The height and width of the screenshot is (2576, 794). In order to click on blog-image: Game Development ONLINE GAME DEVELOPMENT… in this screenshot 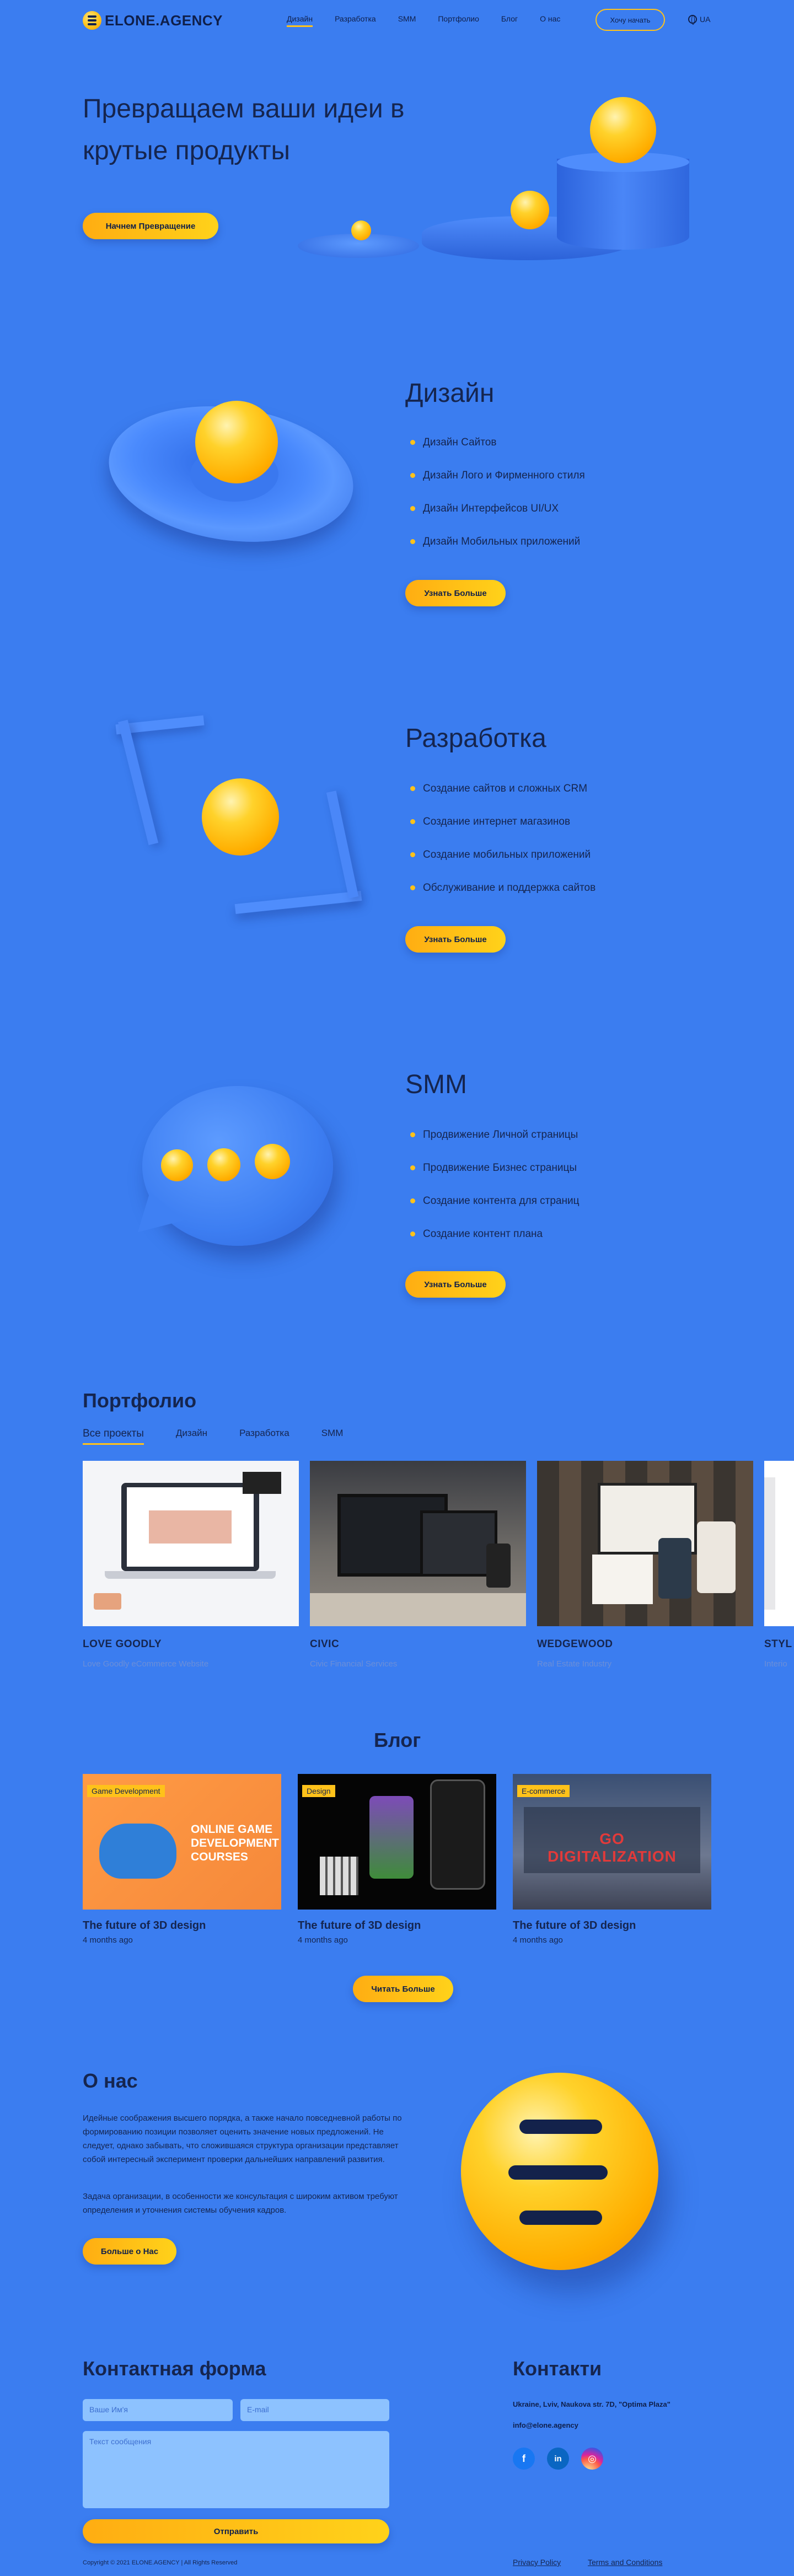, I will do `click(182, 1842)`.